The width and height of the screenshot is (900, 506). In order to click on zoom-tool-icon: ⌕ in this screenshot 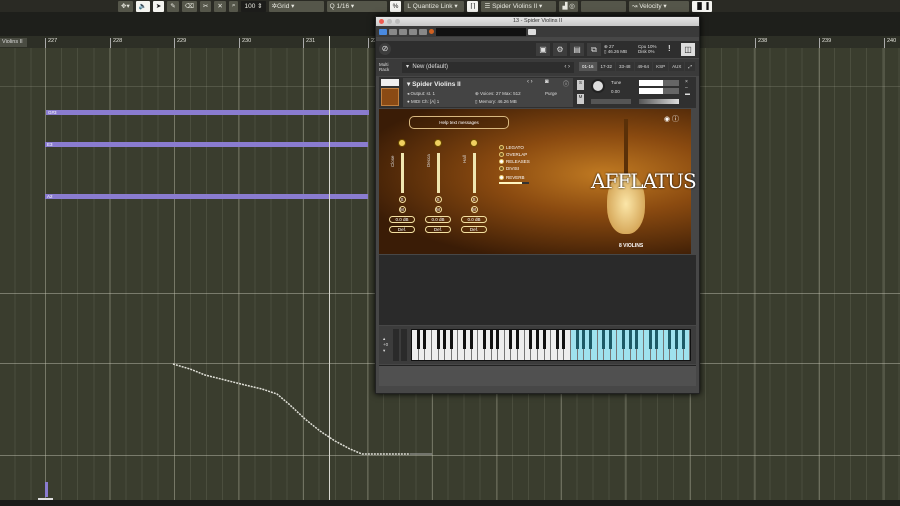, I will do `click(233, 6)`.